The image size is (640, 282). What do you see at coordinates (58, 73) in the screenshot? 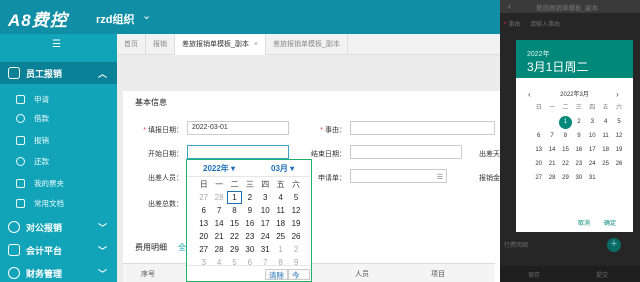
I see `sidebar-section-employee-reimburse: 员工报销 ︿` at bounding box center [58, 73].